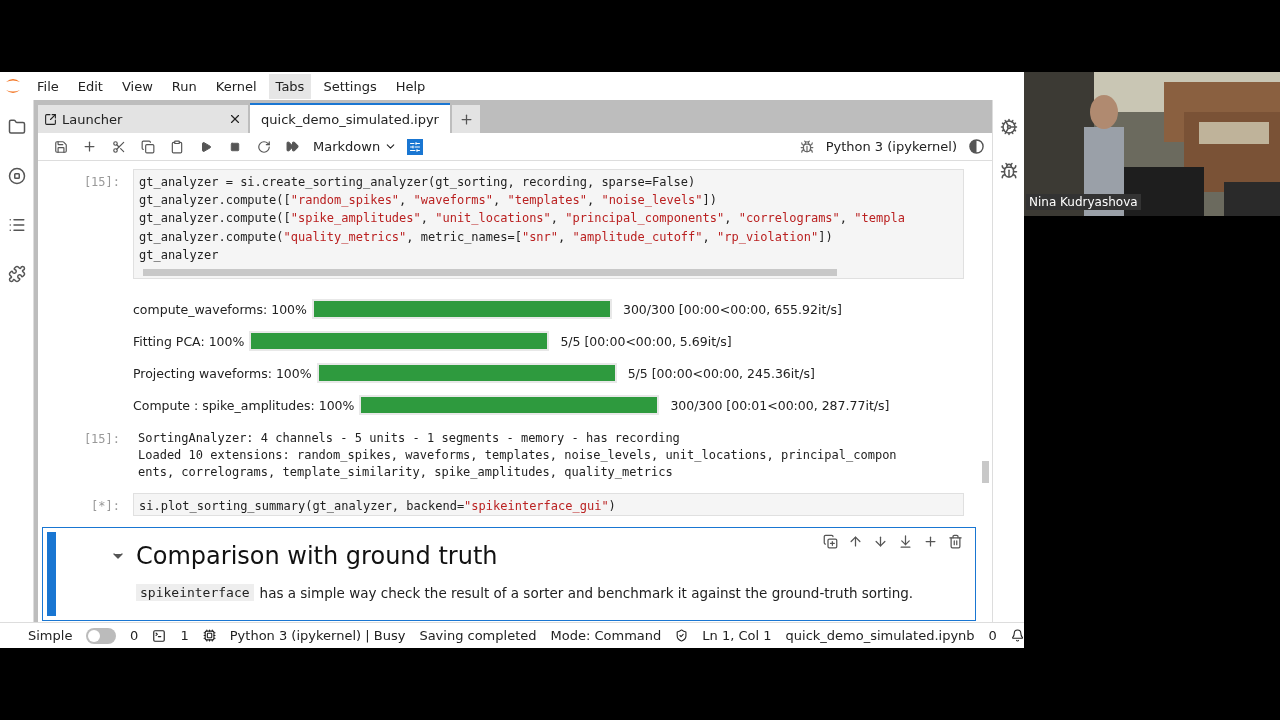  Describe the element at coordinates (290, 86) in the screenshot. I see `menu-item: Tabs` at that location.